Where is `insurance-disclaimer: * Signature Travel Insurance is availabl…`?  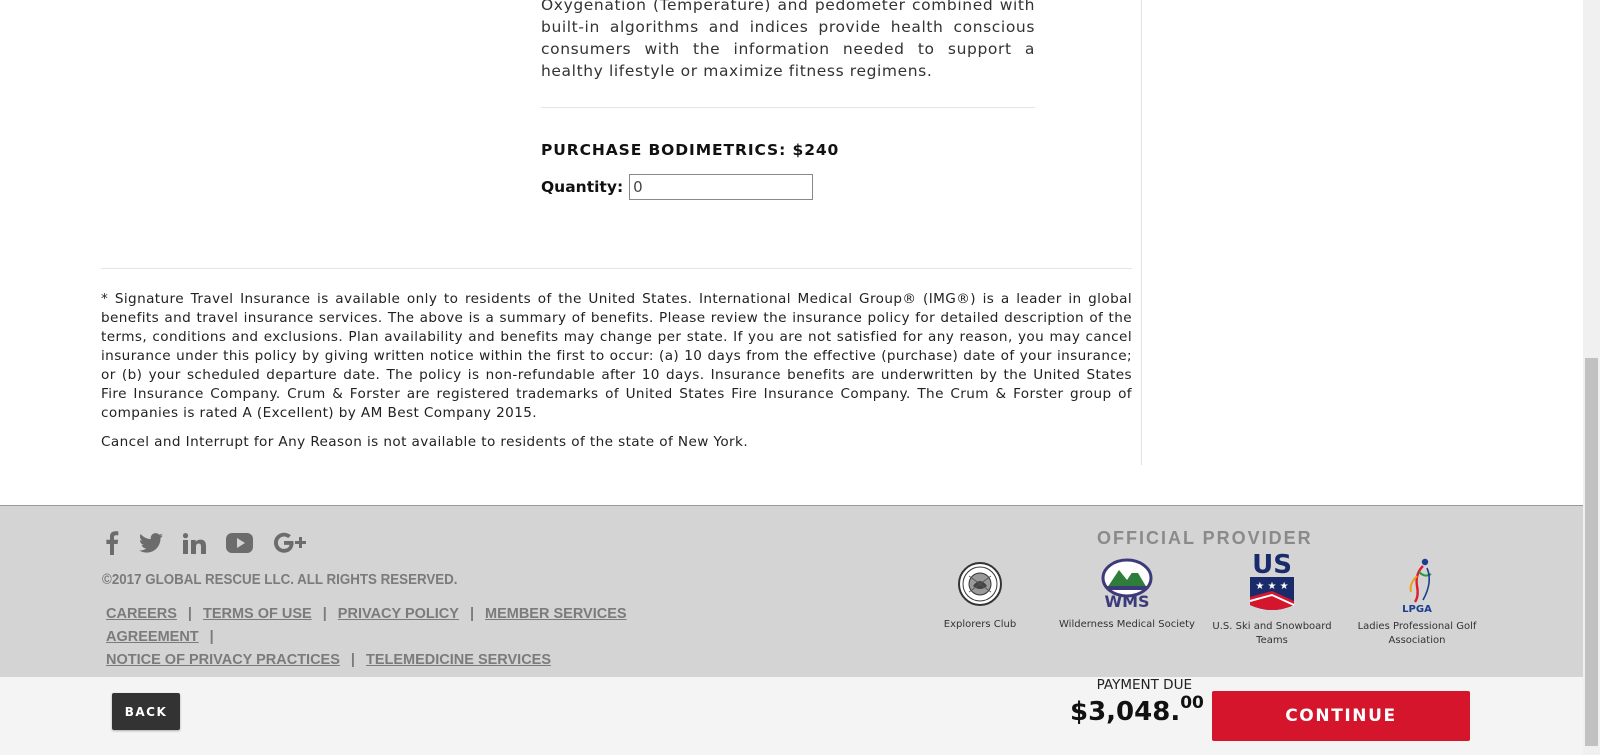
insurance-disclaimer: * Signature Travel Insurance is availabl… is located at coordinates (616, 356).